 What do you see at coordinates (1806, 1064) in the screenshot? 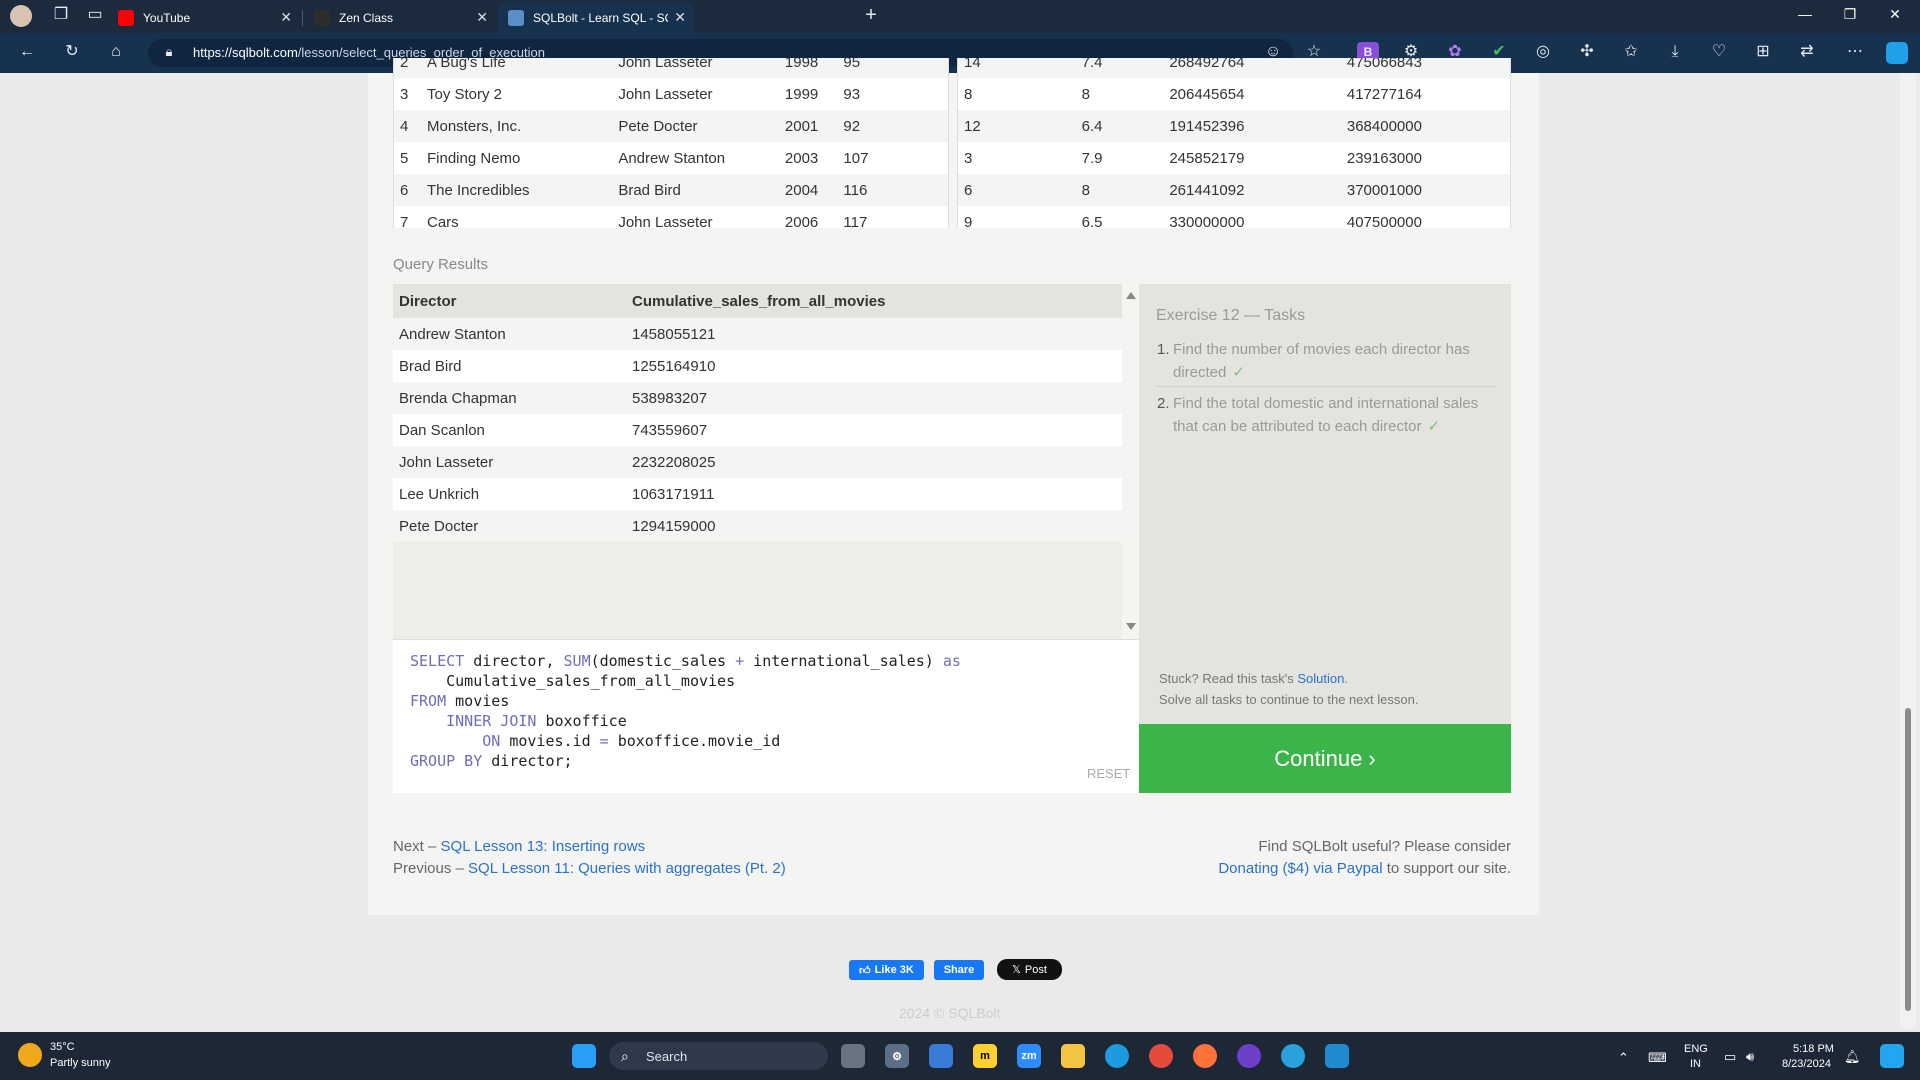
I see `clock-date: 8/23/2024` at bounding box center [1806, 1064].